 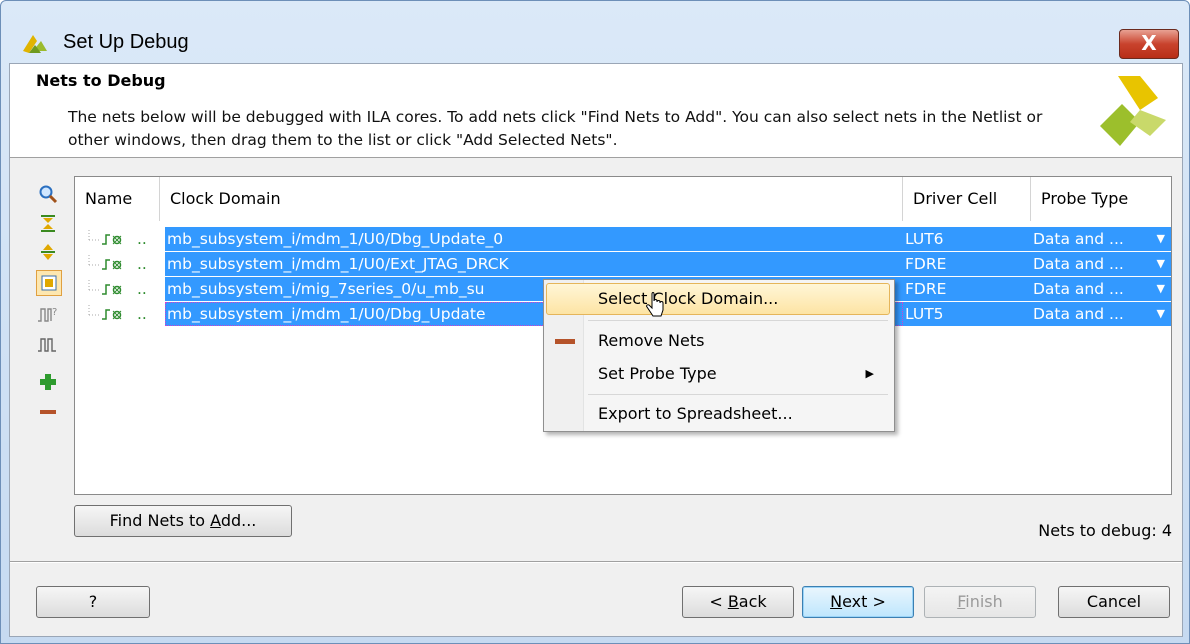 What do you see at coordinates (48, 194) in the screenshot?
I see `search-icon` at bounding box center [48, 194].